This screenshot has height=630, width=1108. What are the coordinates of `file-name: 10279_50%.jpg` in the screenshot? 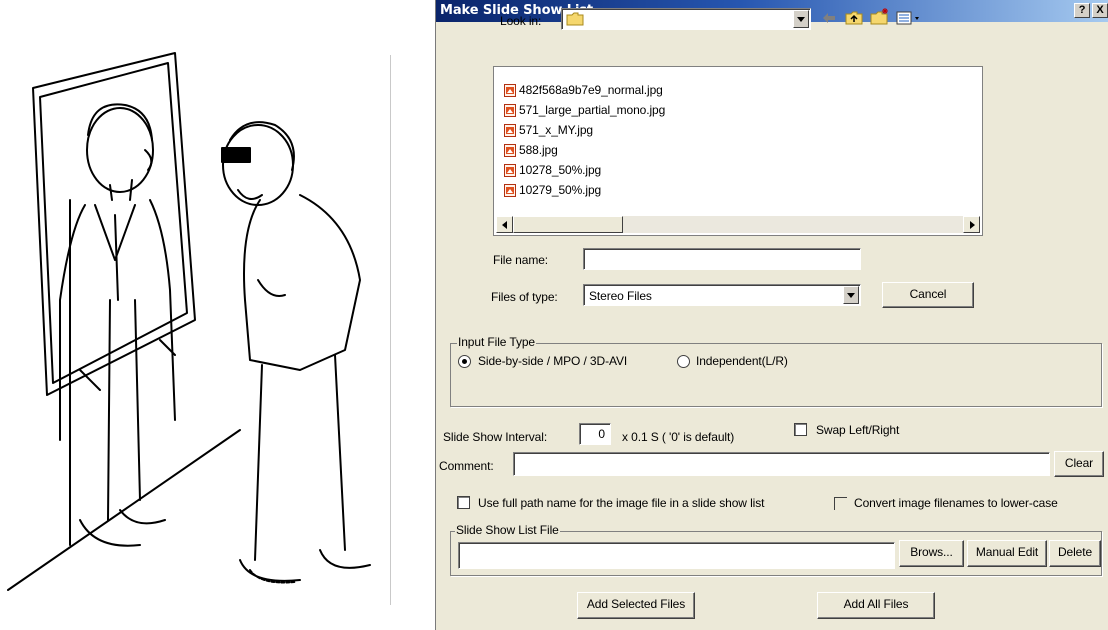 It's located at (560, 190).